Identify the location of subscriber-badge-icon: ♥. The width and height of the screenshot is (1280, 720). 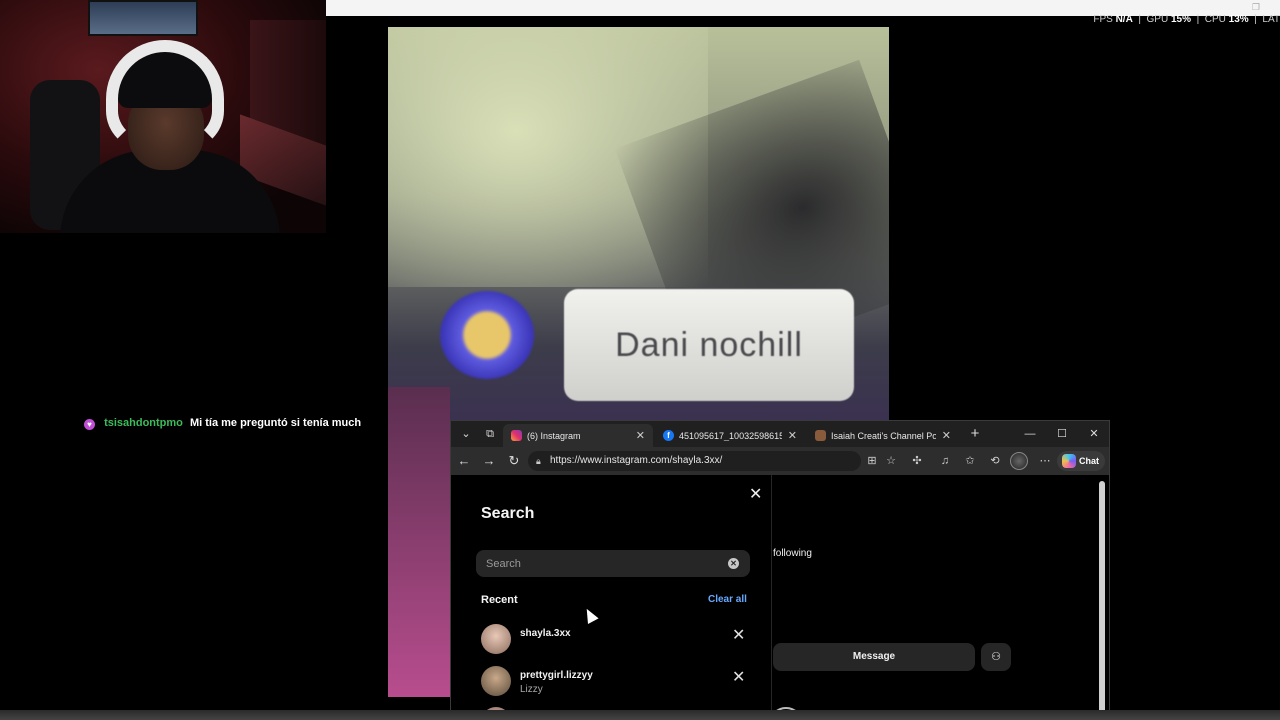
(89, 424).